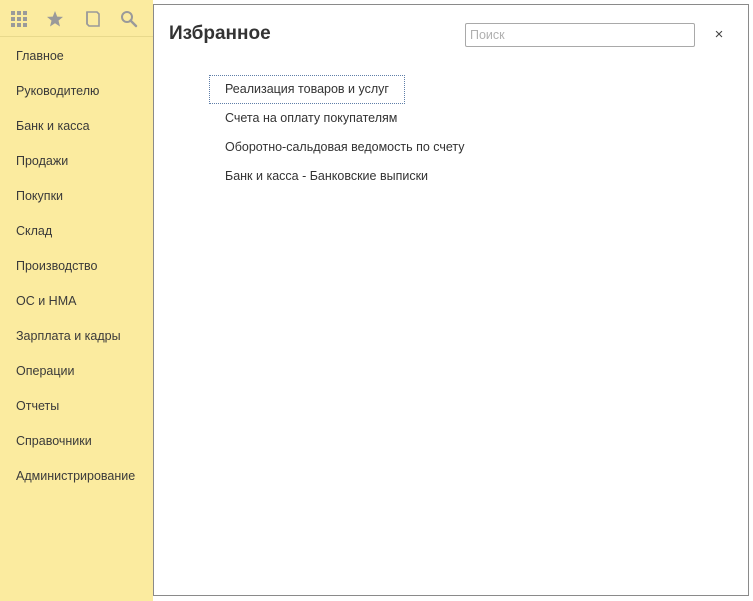 The width and height of the screenshot is (753, 601). What do you see at coordinates (55, 19) in the screenshot?
I see `star-icon` at bounding box center [55, 19].